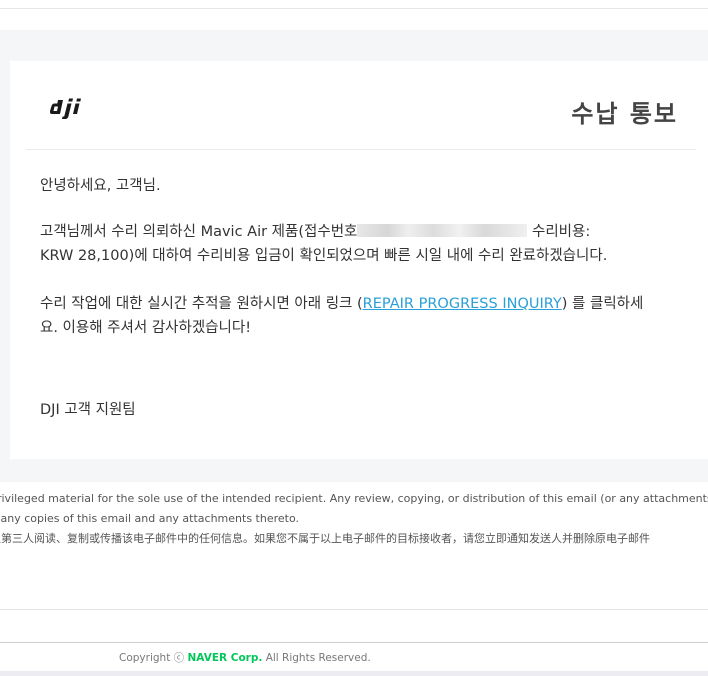  Describe the element at coordinates (559, 232) in the screenshot. I see `payment-text-2: 수리비용:` at that location.